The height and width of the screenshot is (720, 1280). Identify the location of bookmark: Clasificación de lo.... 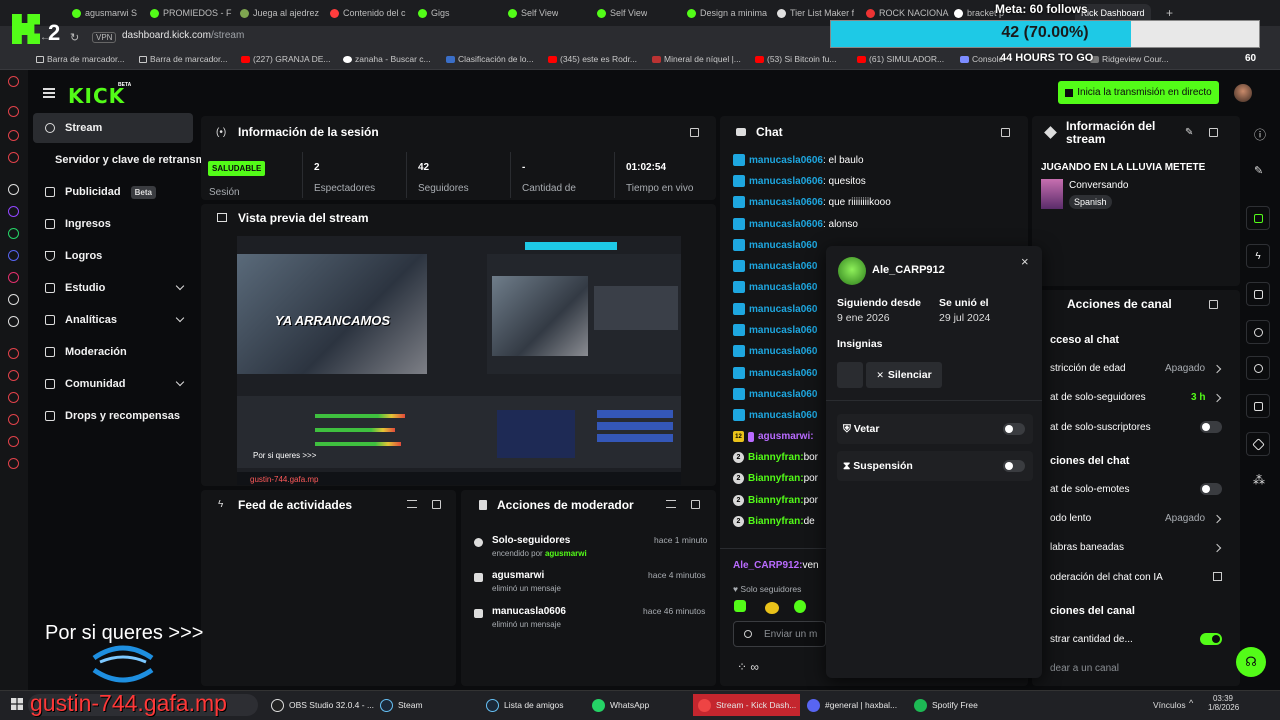
(490, 59).